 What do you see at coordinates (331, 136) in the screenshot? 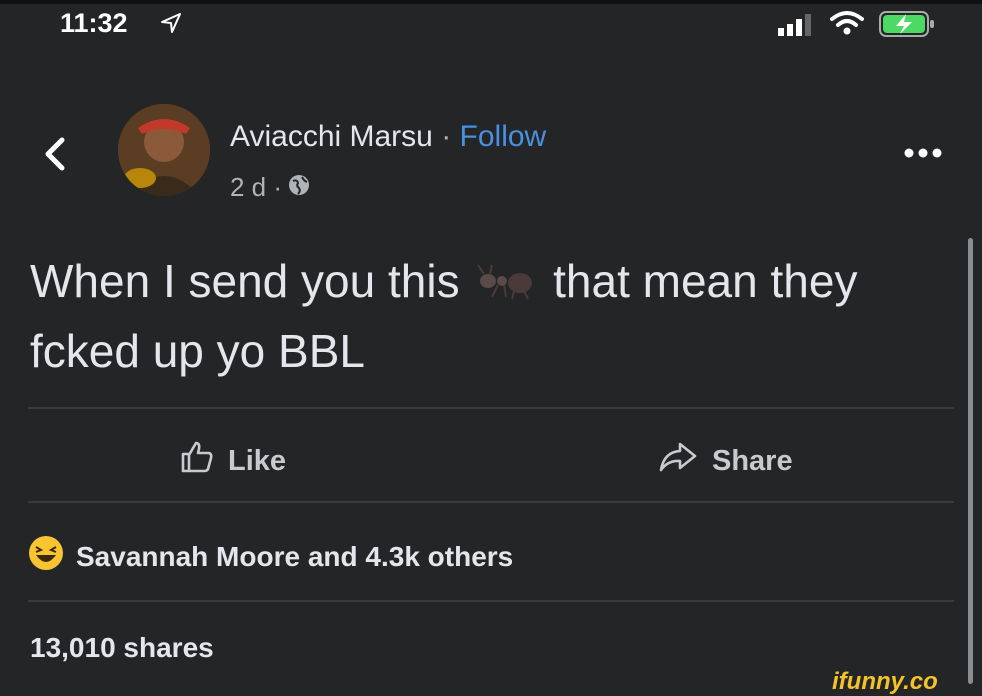
I see `author-name: Aviacchi Marsu` at bounding box center [331, 136].